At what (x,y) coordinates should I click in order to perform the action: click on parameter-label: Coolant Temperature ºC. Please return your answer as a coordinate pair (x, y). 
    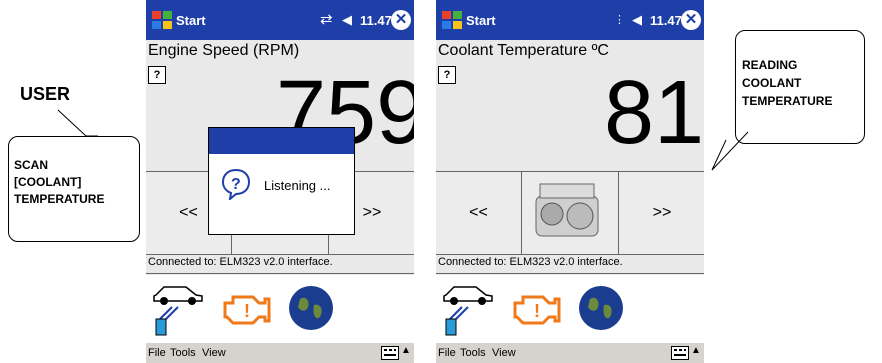
    Looking at the image, I should click on (523, 50).